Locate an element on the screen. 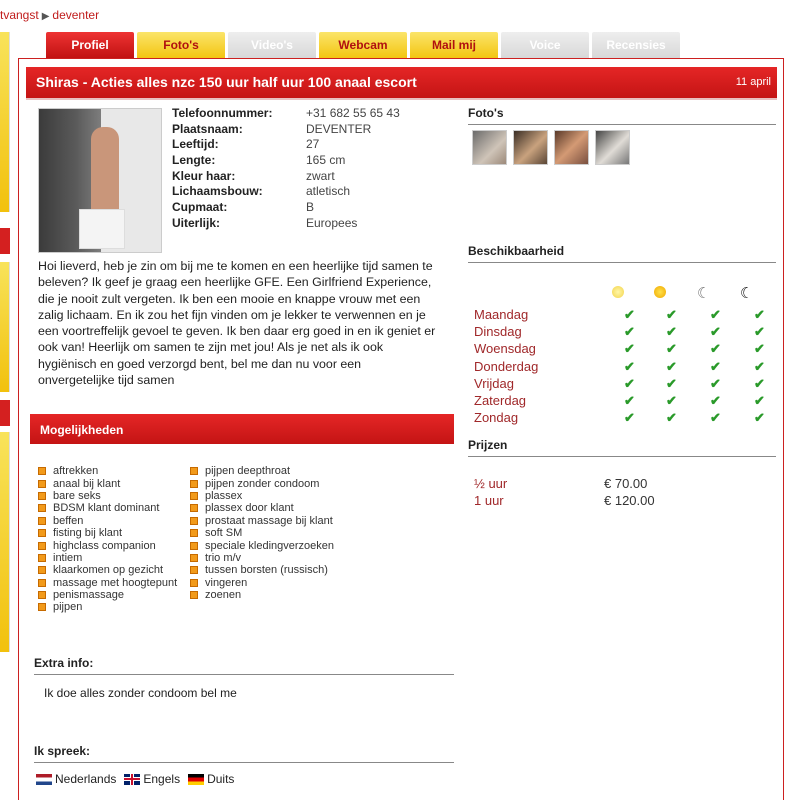  tab-profiel: Profiel is located at coordinates (90, 45).